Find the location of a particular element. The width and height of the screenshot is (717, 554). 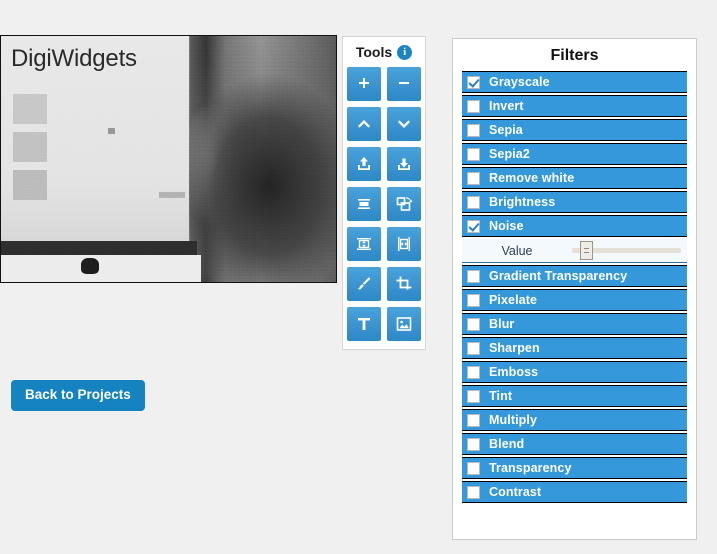

filter-value-slider-row: Value is located at coordinates (574, 251).